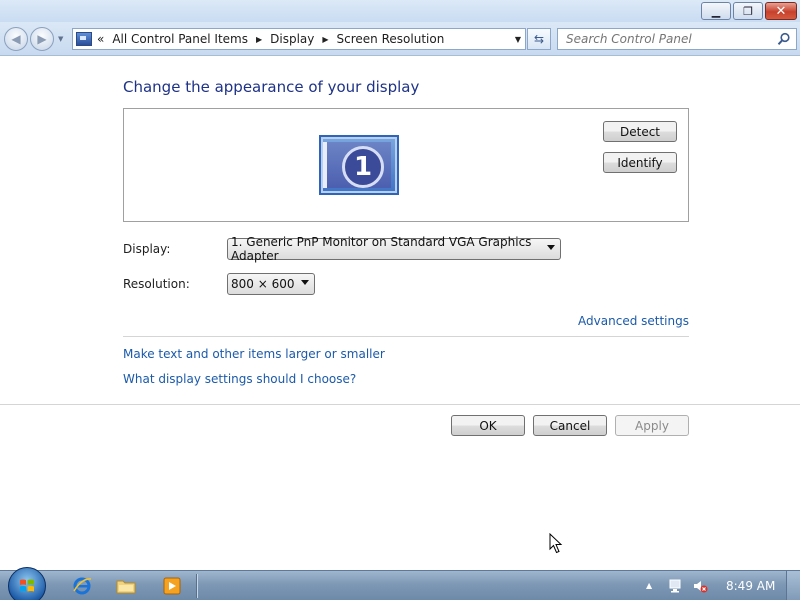 The width and height of the screenshot is (800, 600). What do you see at coordinates (197, 586) in the screenshot?
I see `taskbar-separator` at bounding box center [197, 586].